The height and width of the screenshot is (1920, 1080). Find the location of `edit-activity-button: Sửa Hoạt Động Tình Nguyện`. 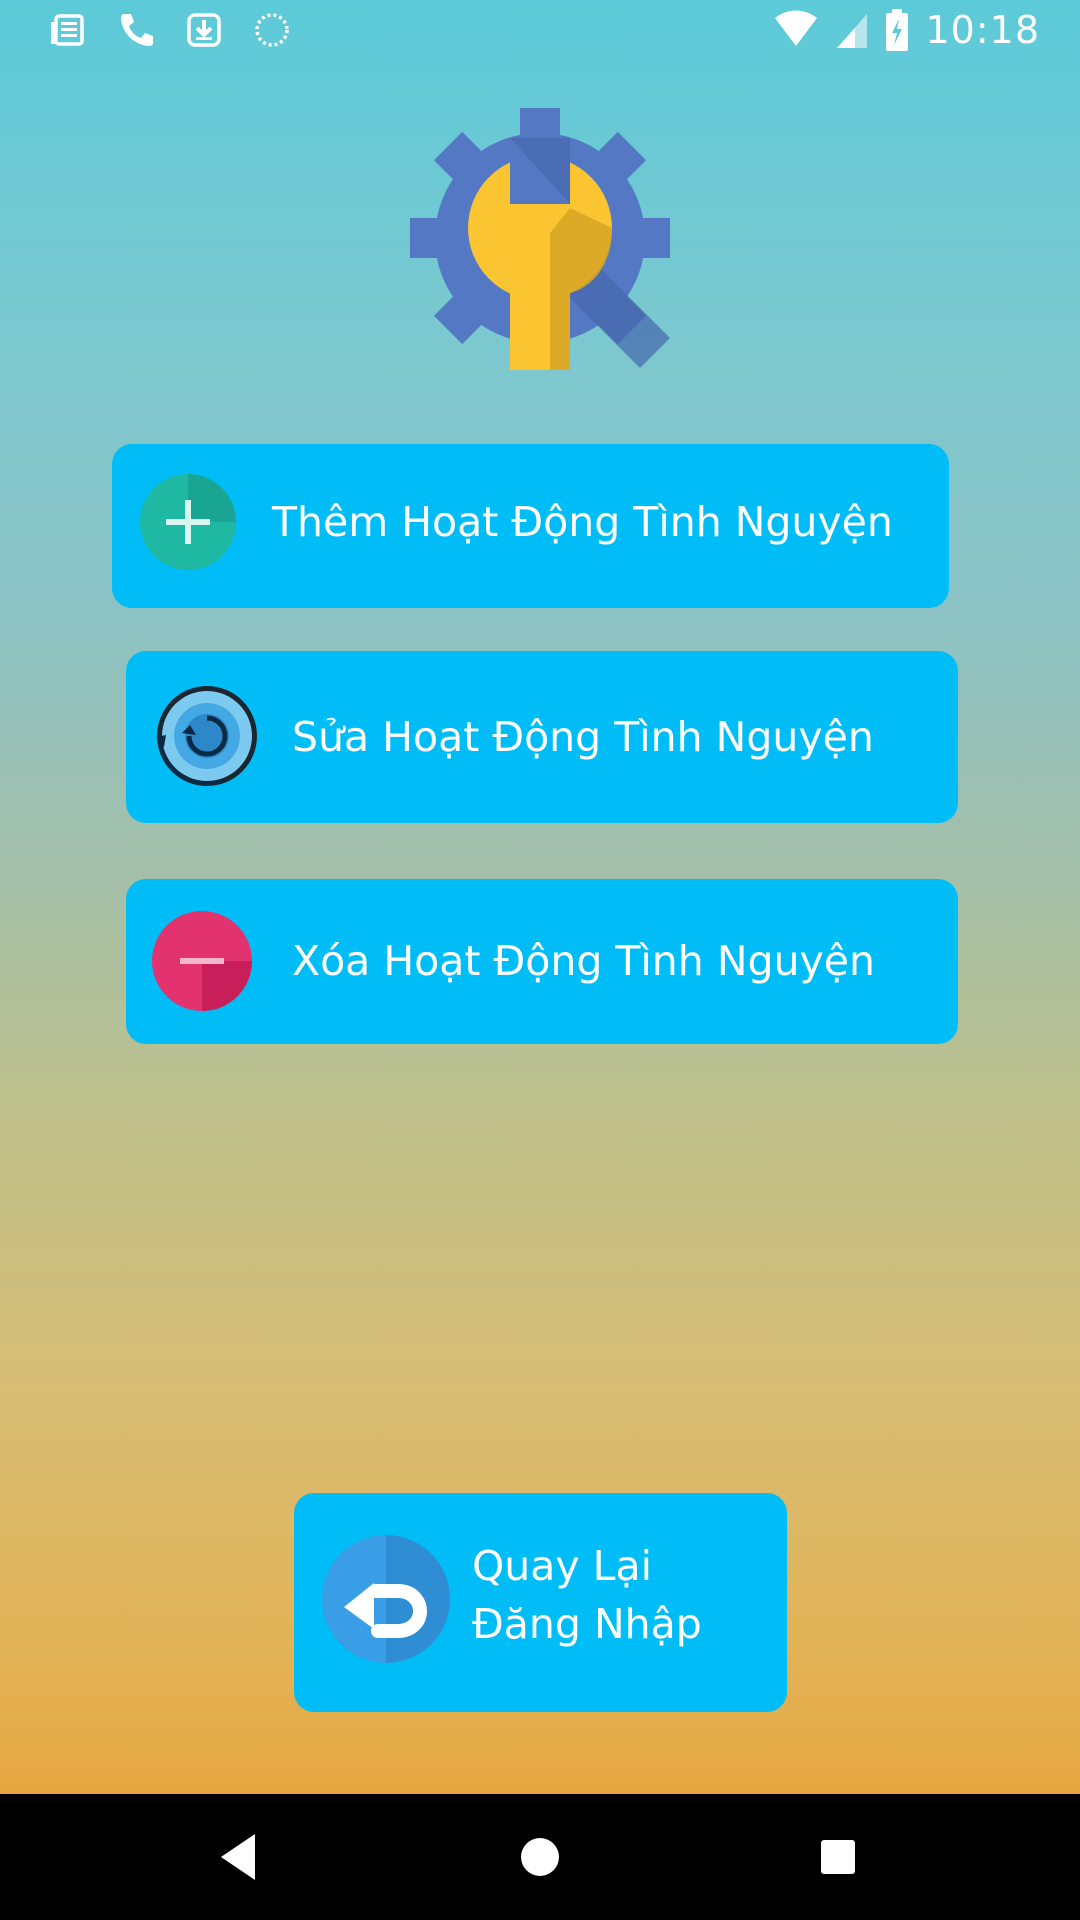

edit-activity-button: Sửa Hoạt Động Tình Nguyện is located at coordinates (542, 737).